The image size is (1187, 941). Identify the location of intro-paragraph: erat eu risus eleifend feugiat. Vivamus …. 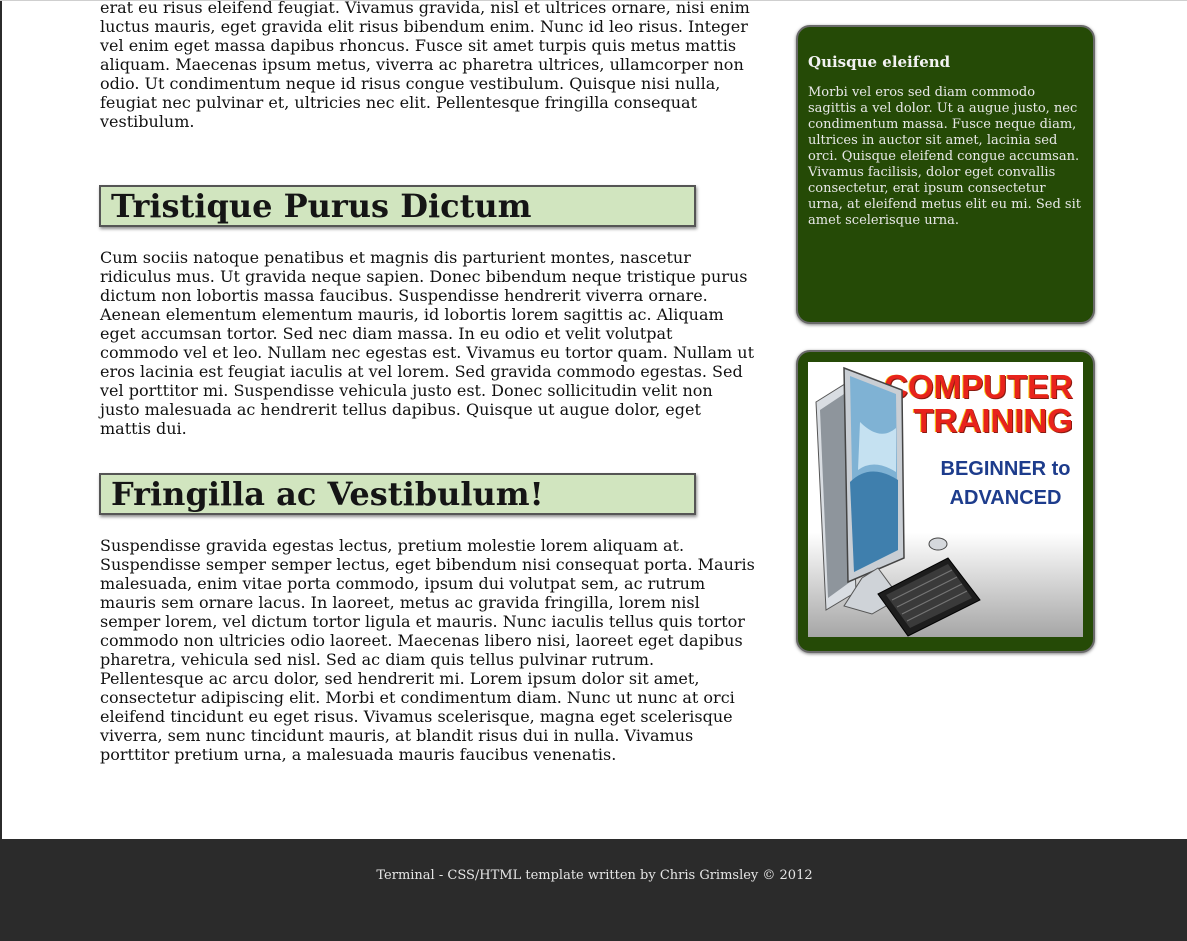
(425, 65).